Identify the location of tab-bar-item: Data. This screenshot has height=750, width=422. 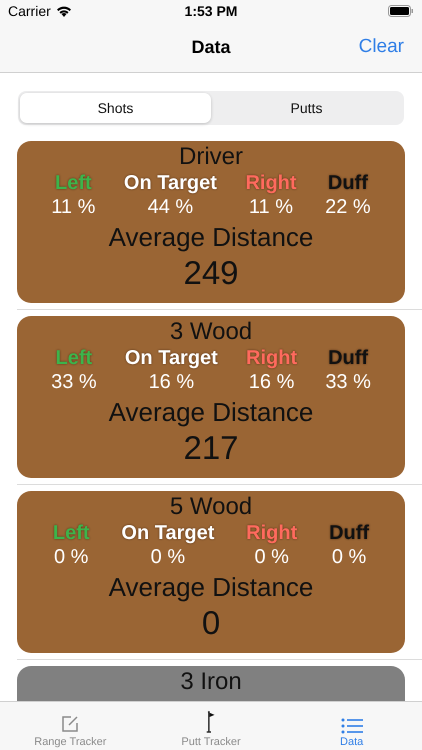
(351, 726).